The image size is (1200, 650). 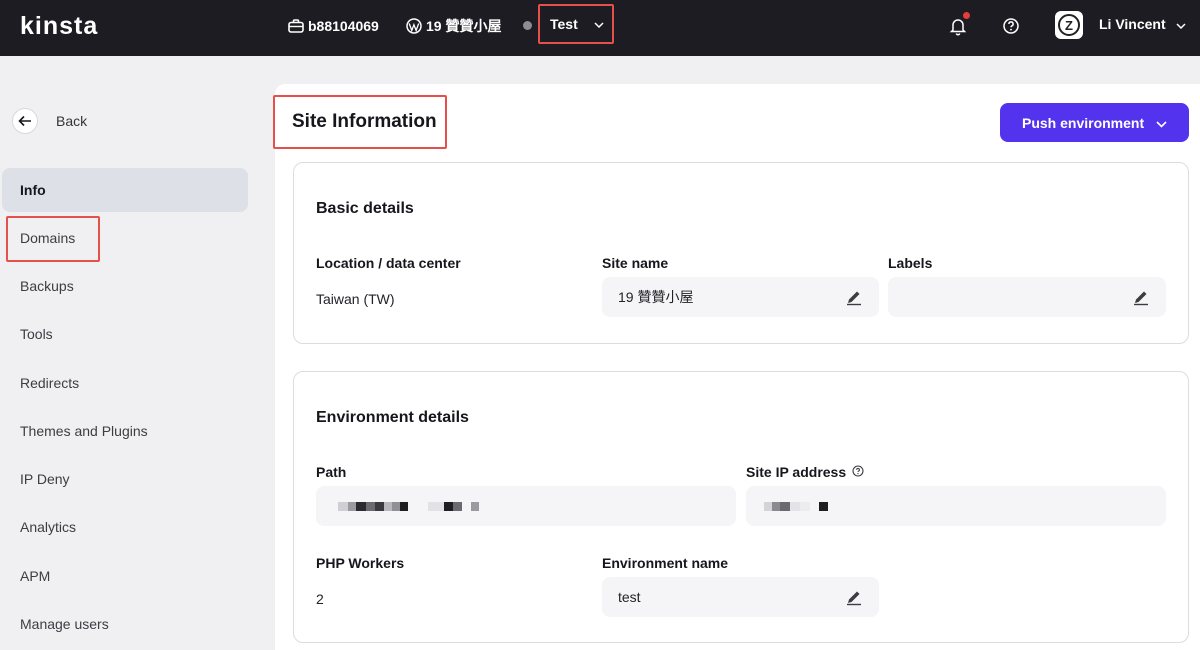 What do you see at coordinates (364, 121) in the screenshot?
I see `page-title: Site Information` at bounding box center [364, 121].